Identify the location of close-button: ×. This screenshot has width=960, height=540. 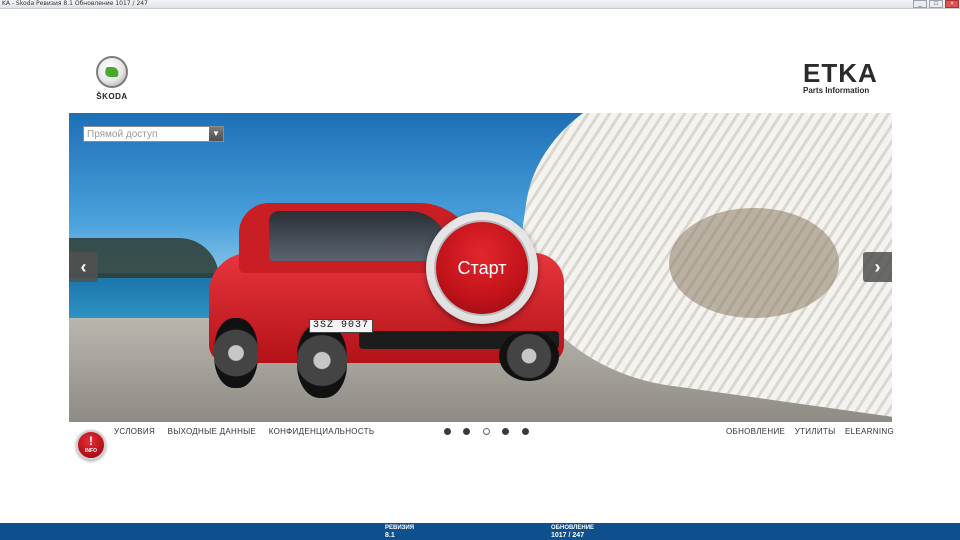
(952, 4).